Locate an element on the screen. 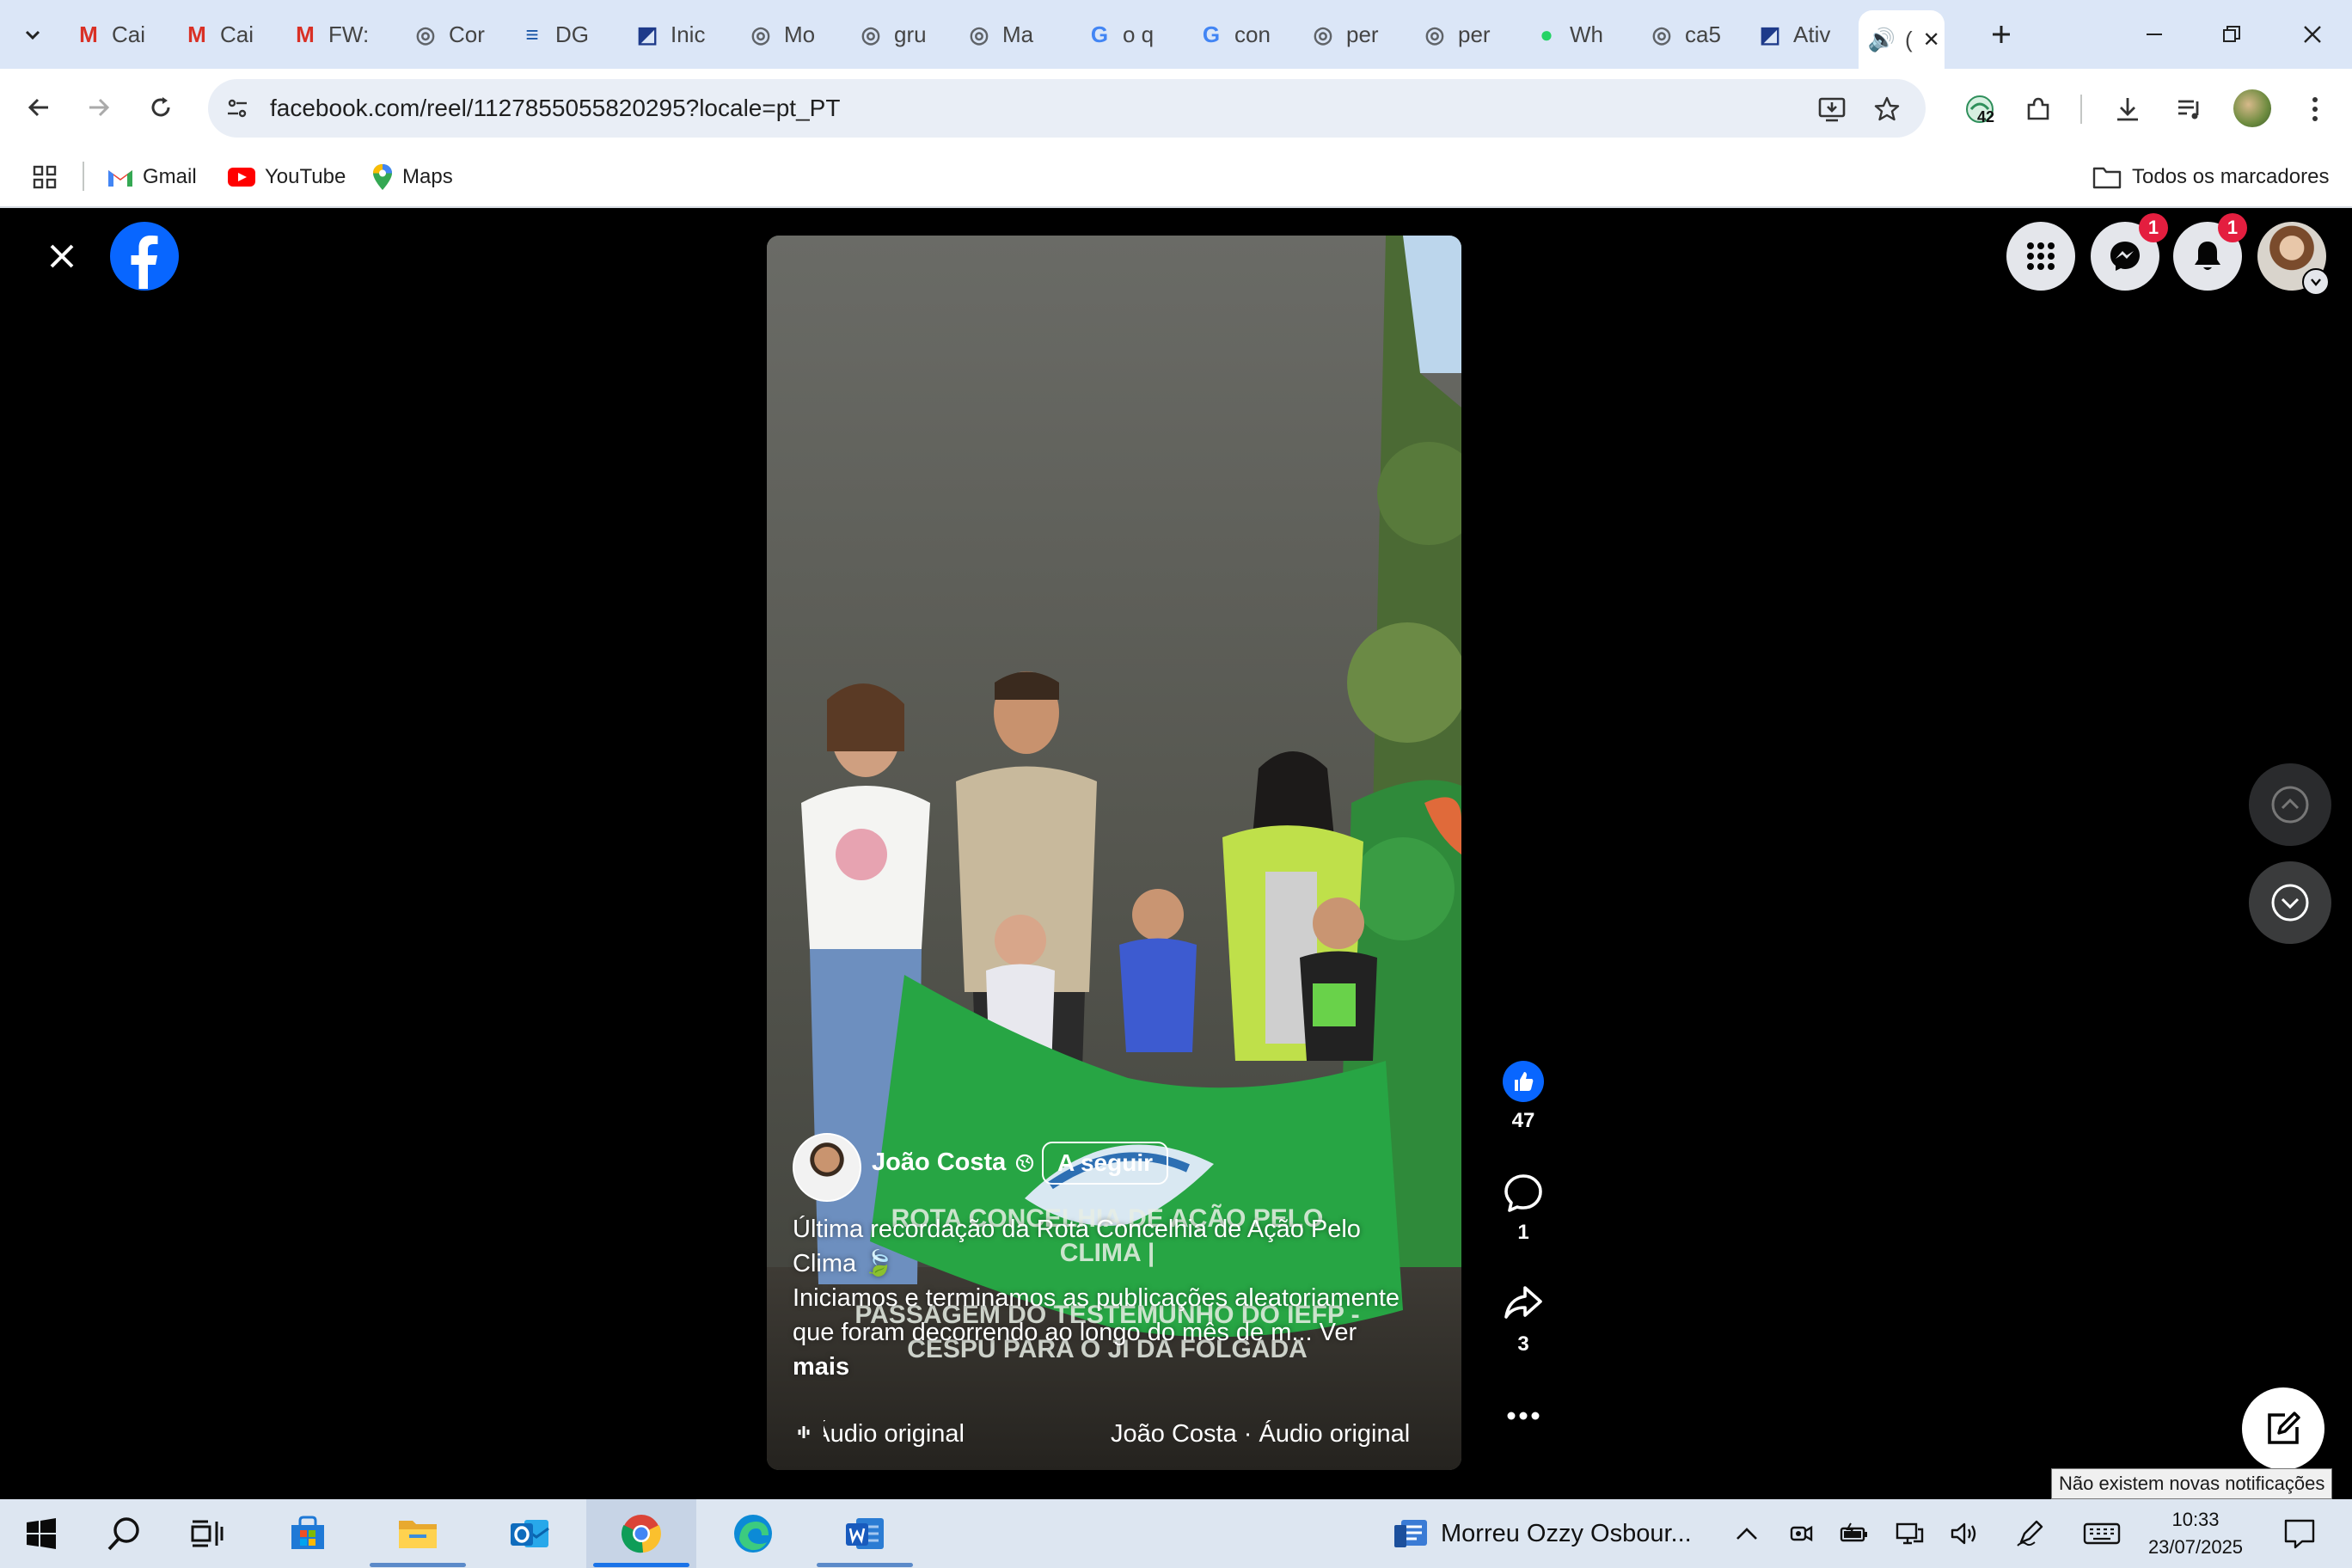 The height and width of the screenshot is (1568, 2352). all-bookmarks-button: Todos os marcadores is located at coordinates (2210, 177).